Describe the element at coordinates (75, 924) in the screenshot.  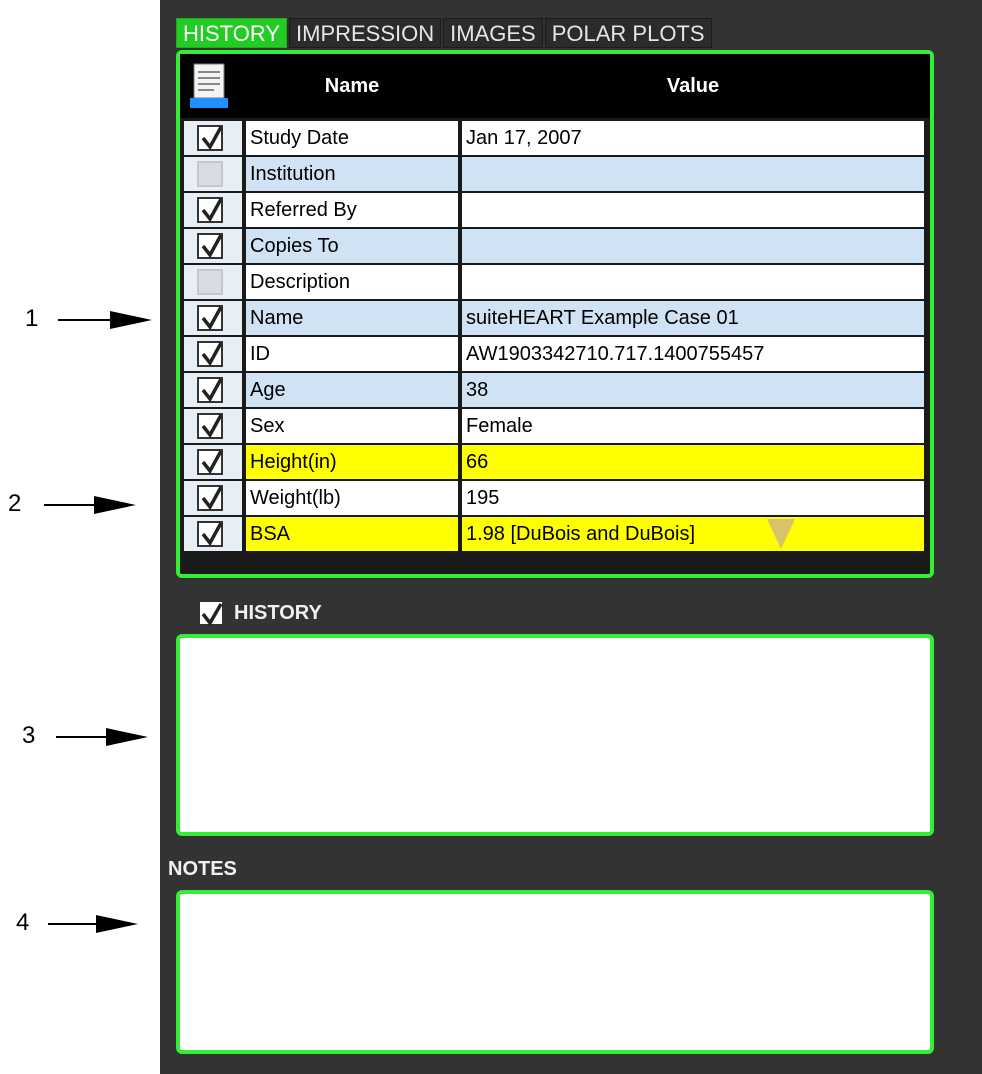
I see `arrow-line` at that location.